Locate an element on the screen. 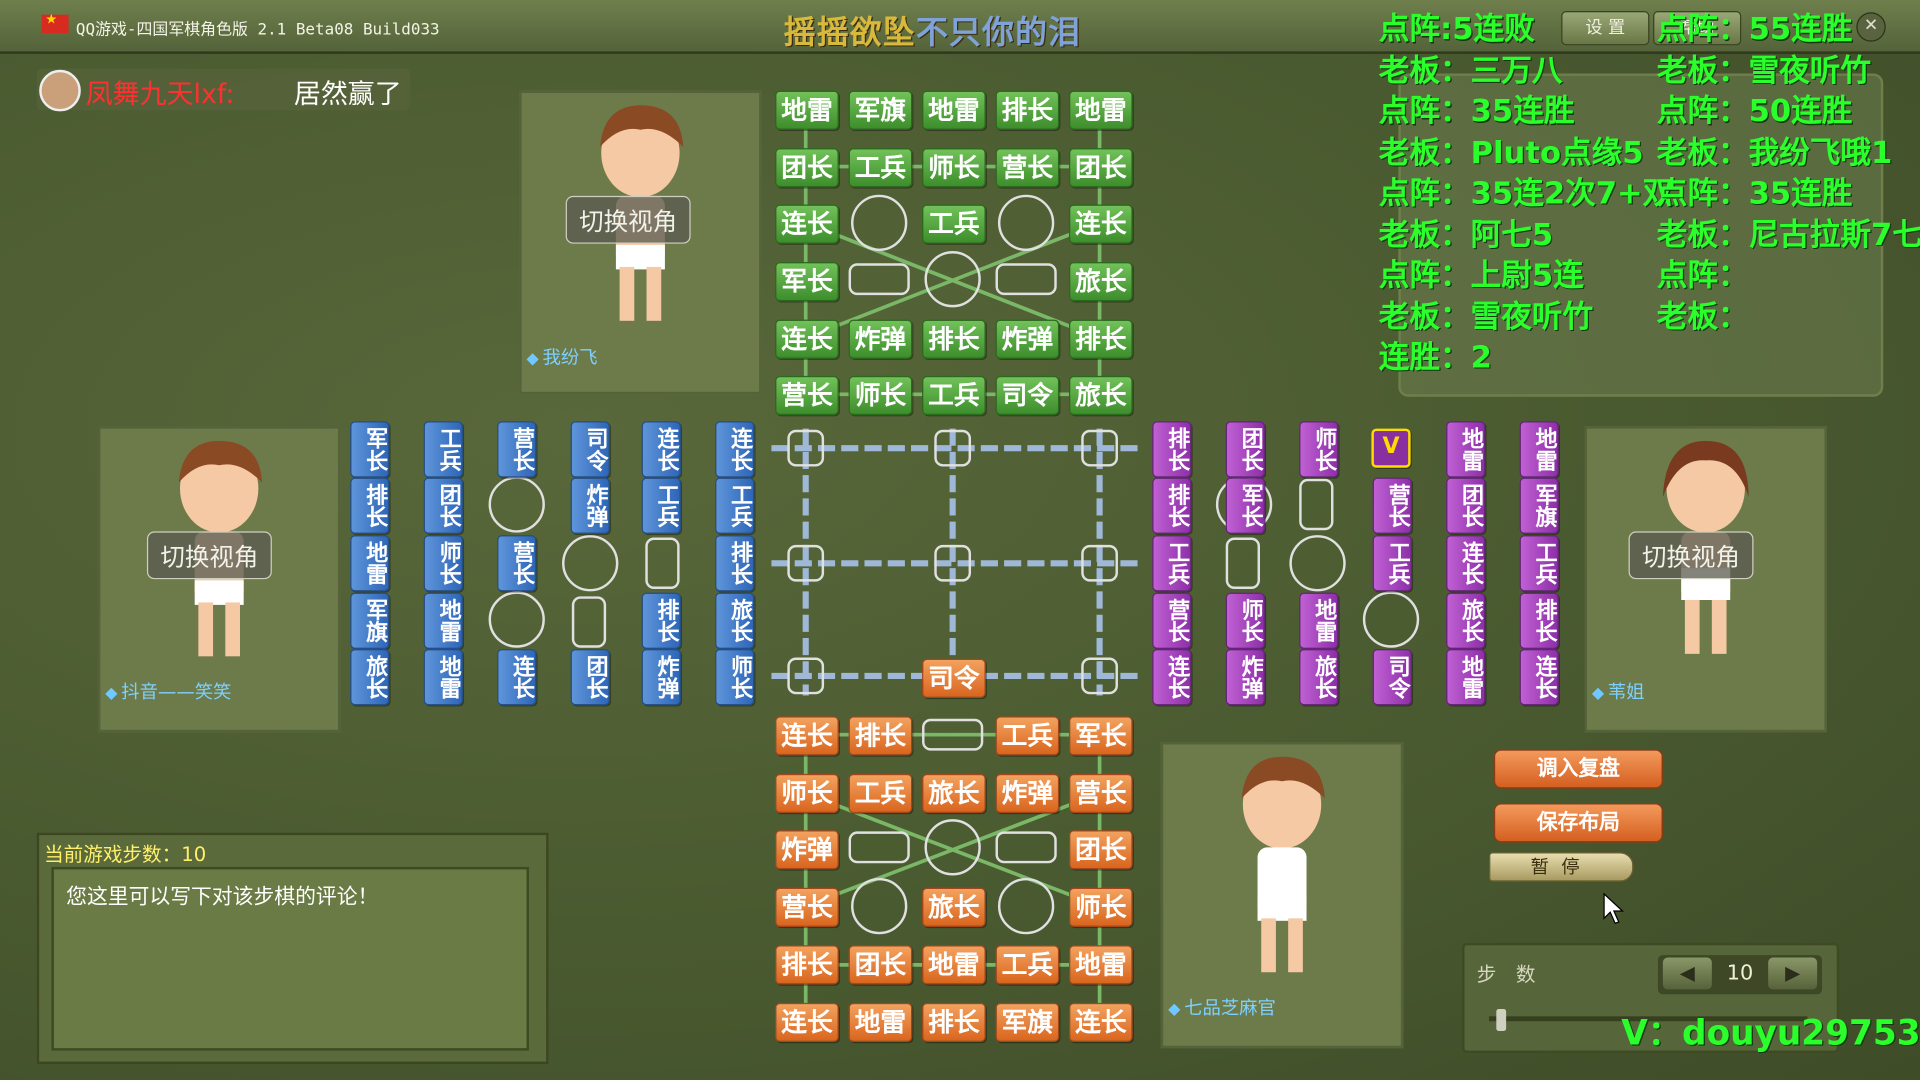  blue-piece: 军长 is located at coordinates (370, 449).